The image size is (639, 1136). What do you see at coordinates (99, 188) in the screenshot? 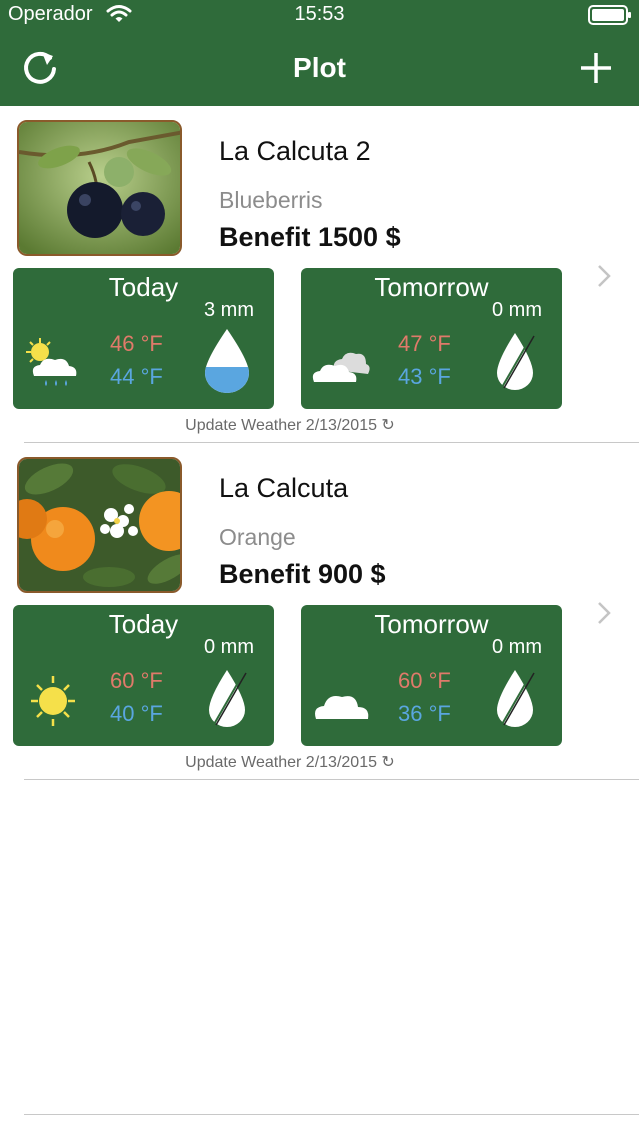
I see `blueberries-photo` at bounding box center [99, 188].